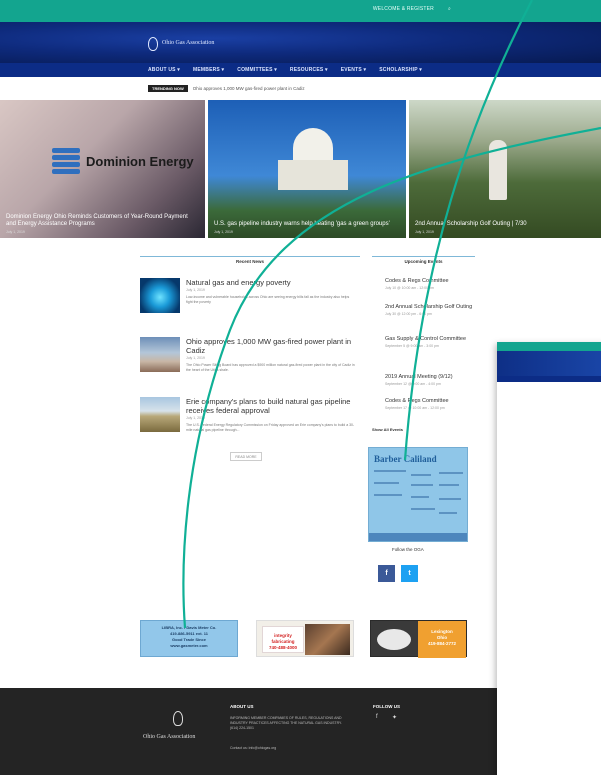 The image size is (601, 775). Describe the element at coordinates (66, 162) in the screenshot. I see `dominion-logo-icon` at that location.